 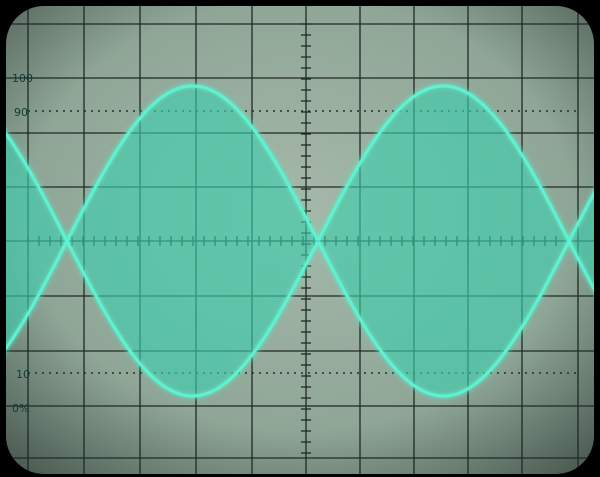 I want to click on label-10: 10, so click(x=23, y=374).